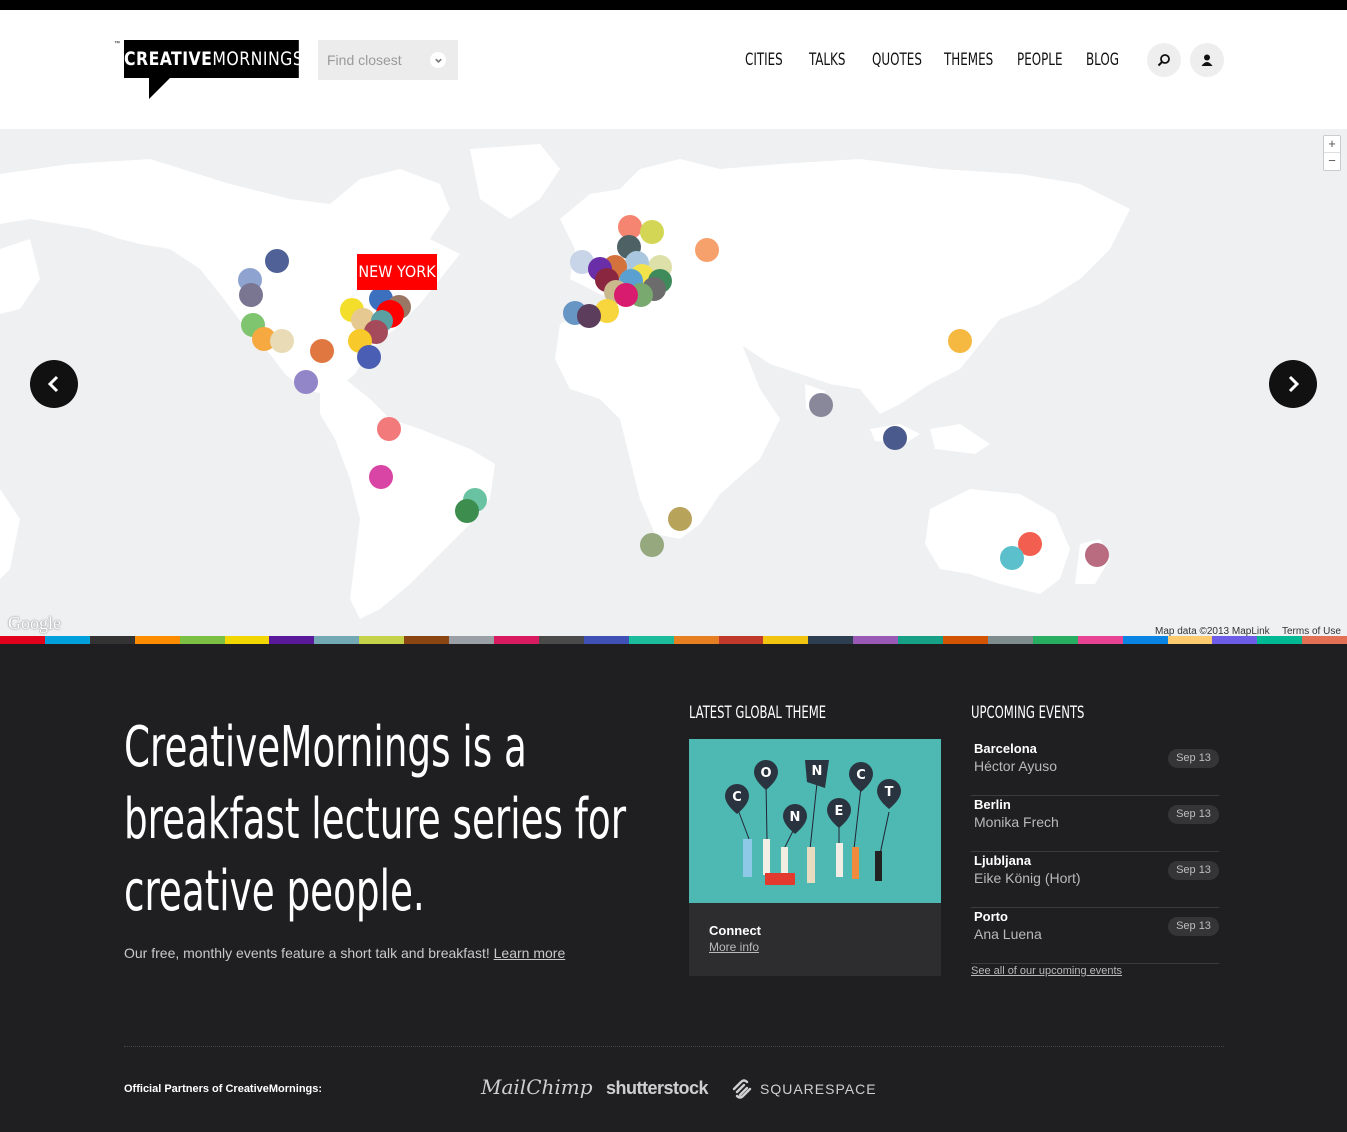 The height and width of the screenshot is (1132, 1347). Describe the element at coordinates (674, 1046) in the screenshot. I see `footer-divider` at that location.